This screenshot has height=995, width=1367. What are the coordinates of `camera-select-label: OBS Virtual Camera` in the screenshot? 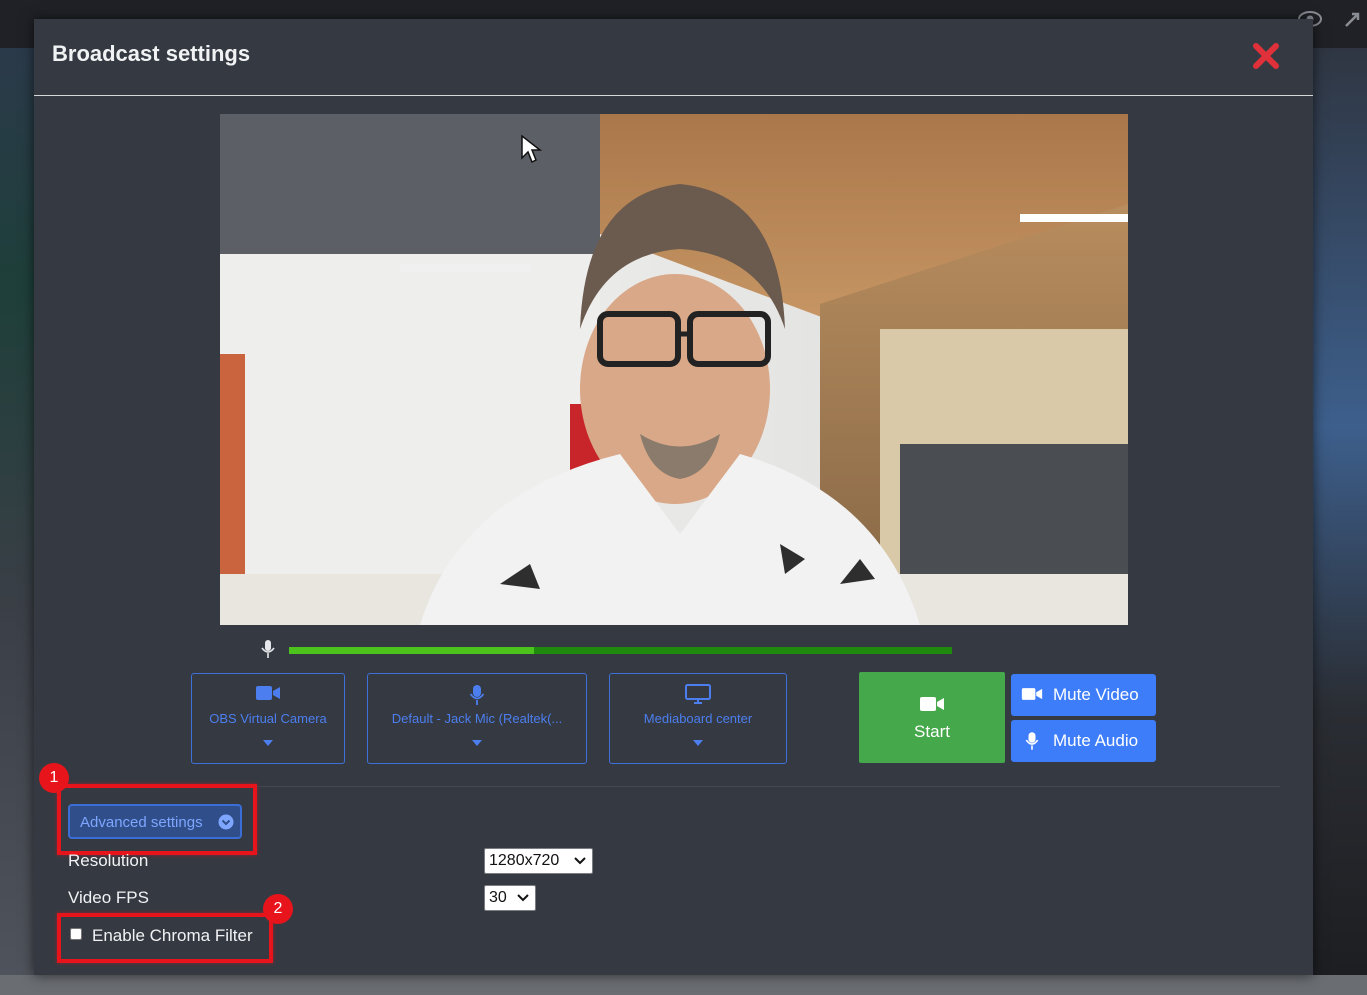 It's located at (268, 718).